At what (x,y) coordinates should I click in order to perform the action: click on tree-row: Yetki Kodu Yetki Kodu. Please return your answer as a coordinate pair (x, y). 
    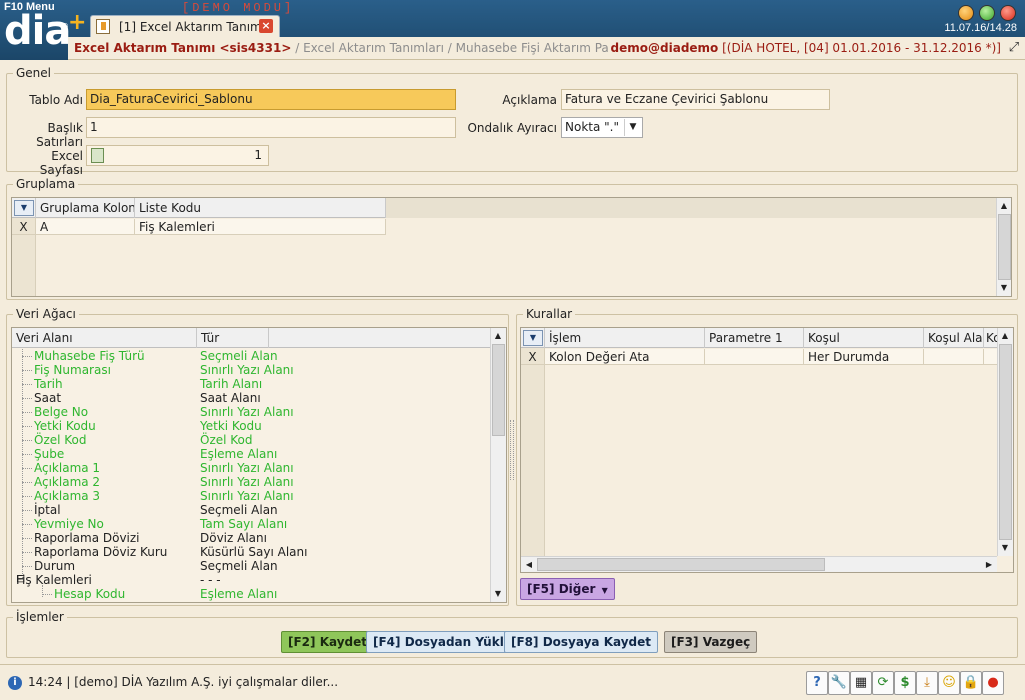
    Looking at the image, I should click on (247, 426).